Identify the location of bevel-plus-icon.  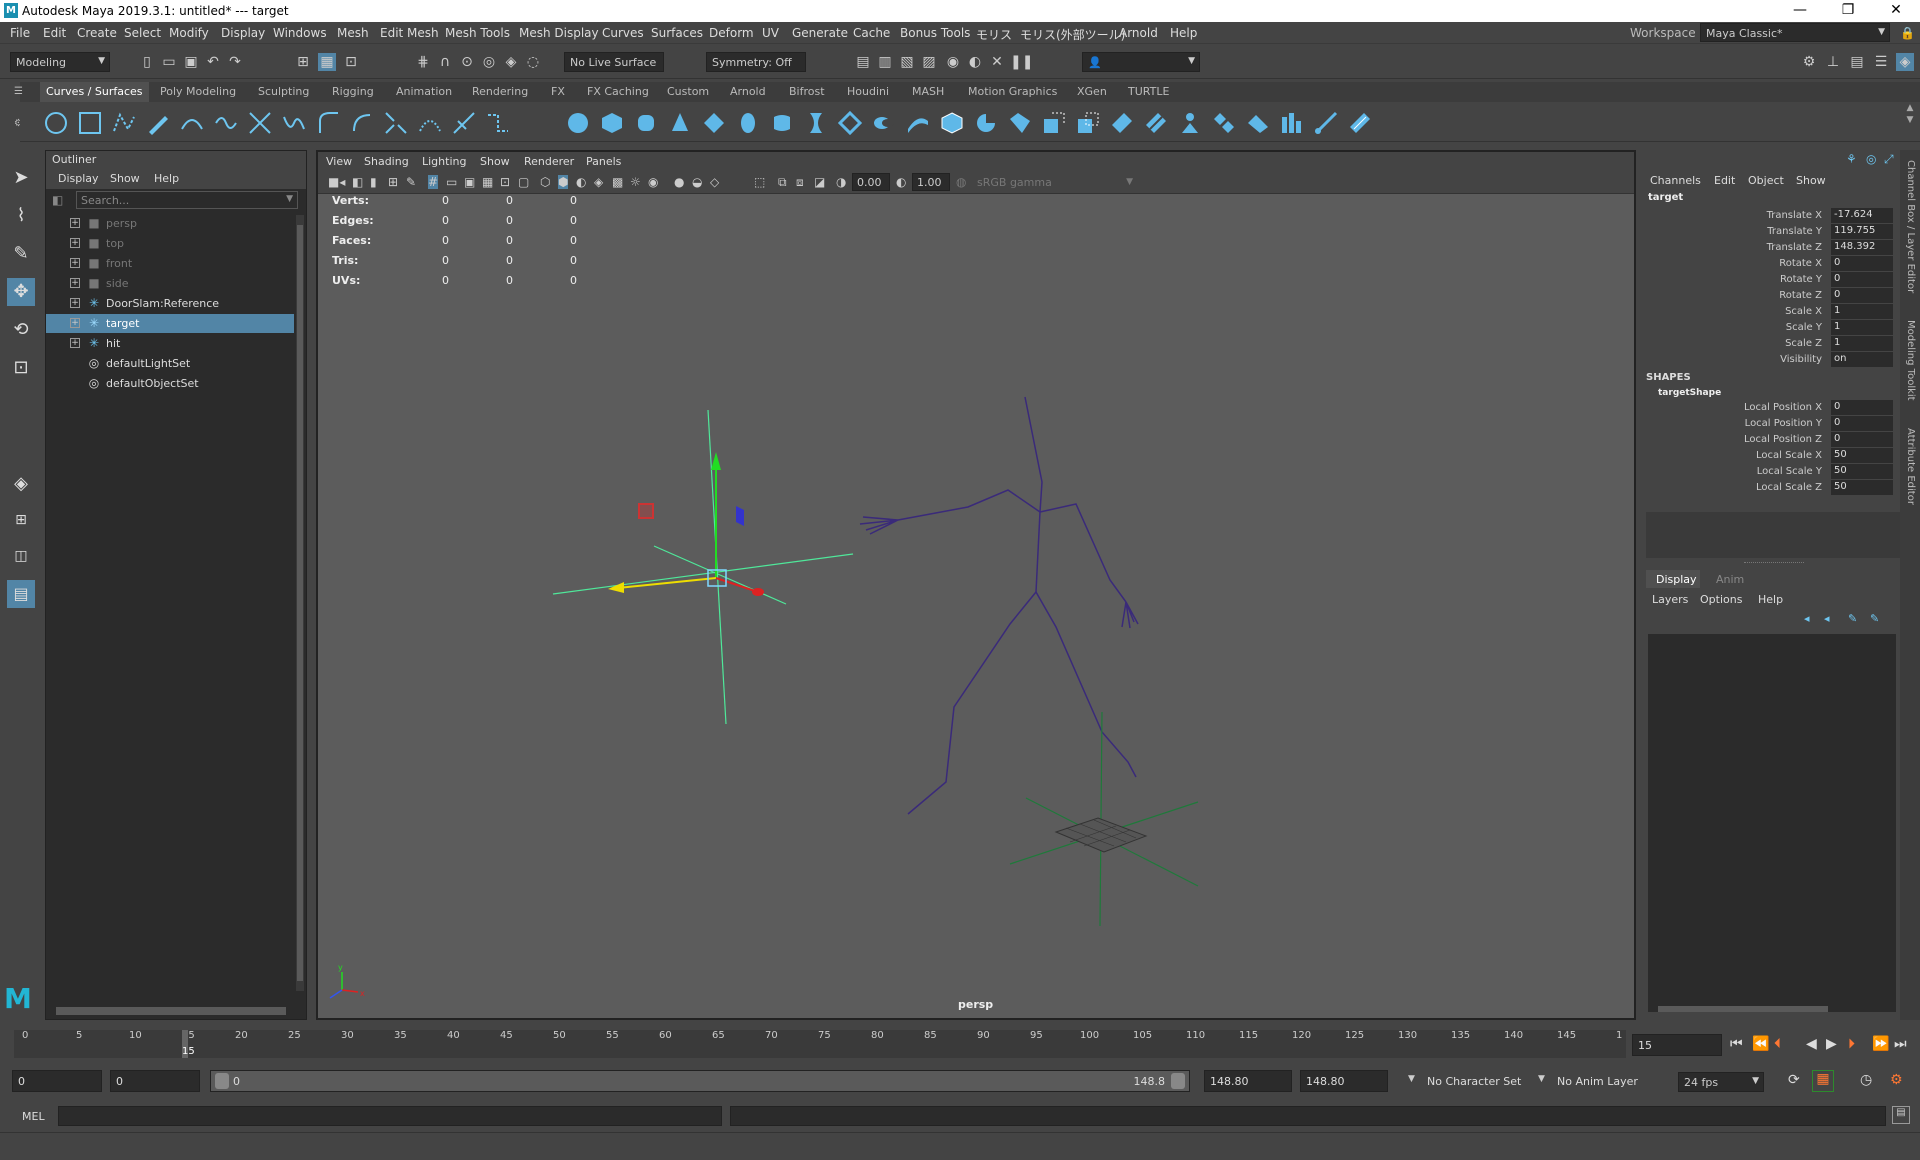
(952, 123).